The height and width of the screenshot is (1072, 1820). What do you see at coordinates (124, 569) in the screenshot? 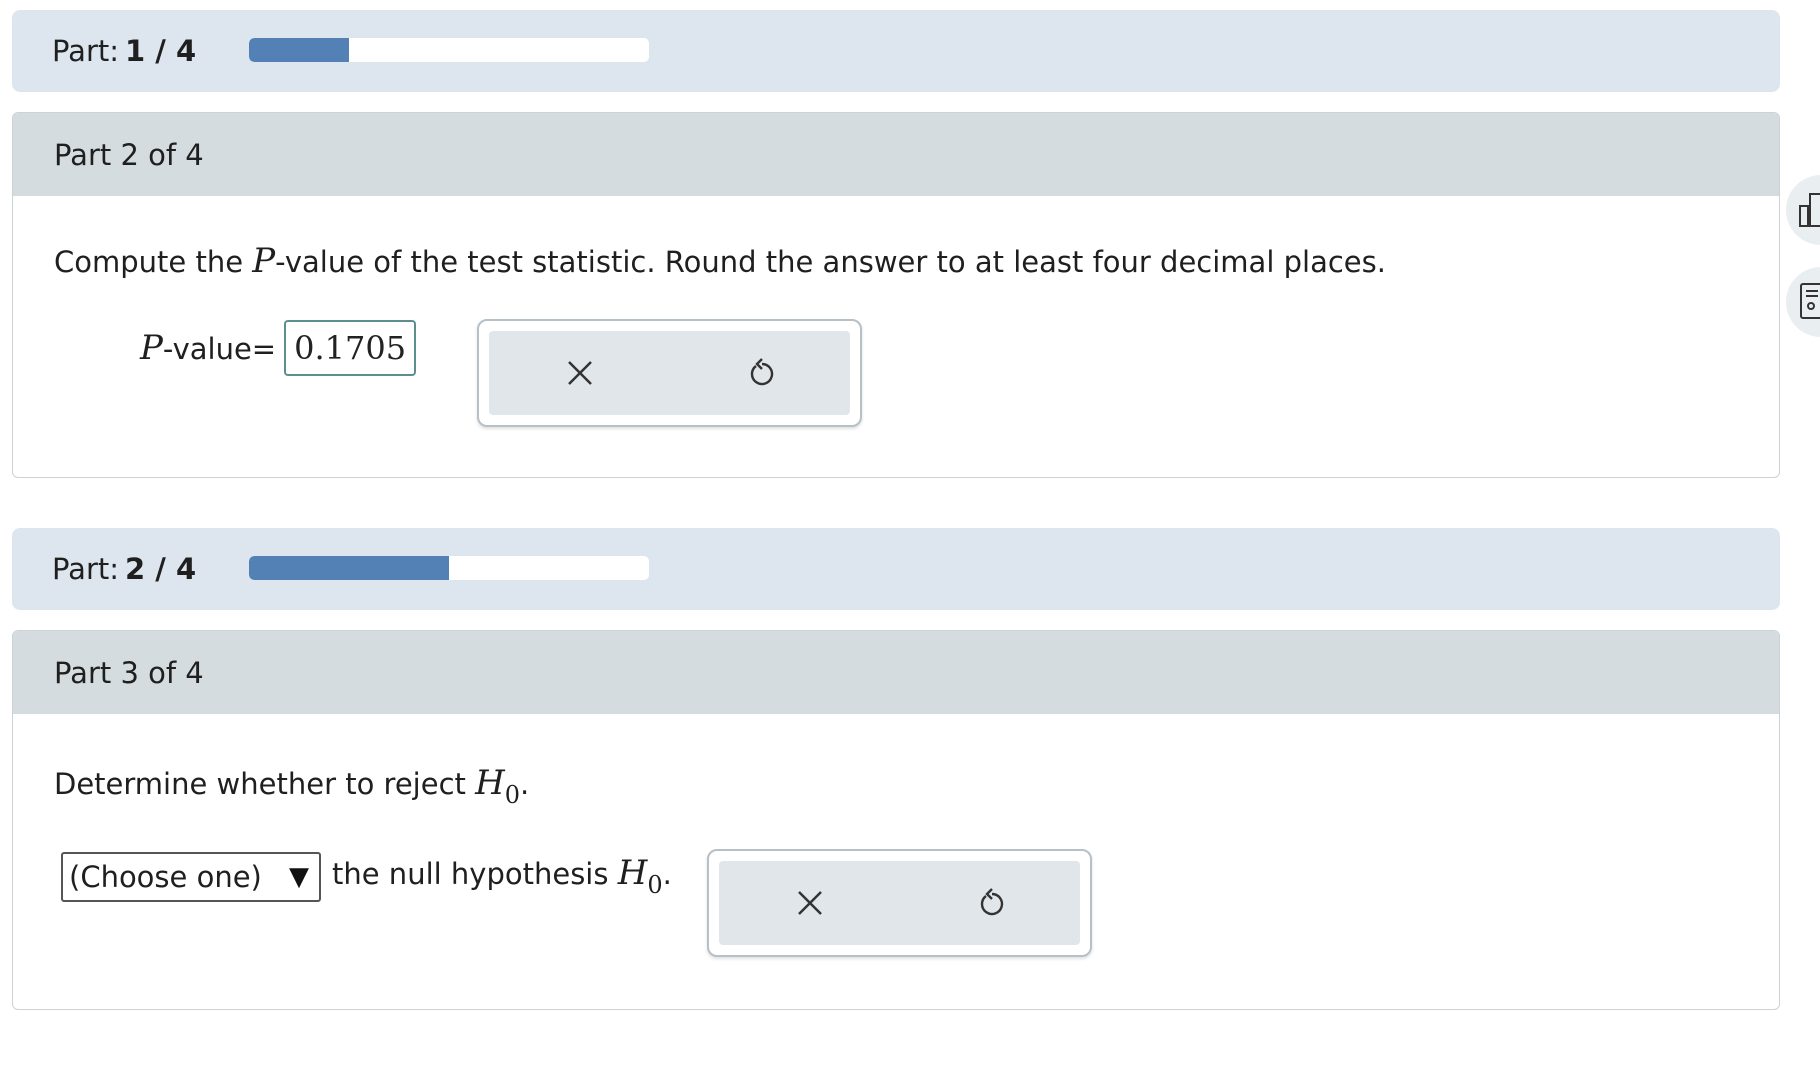
I see `progress-label: Part: 2 / 4` at bounding box center [124, 569].